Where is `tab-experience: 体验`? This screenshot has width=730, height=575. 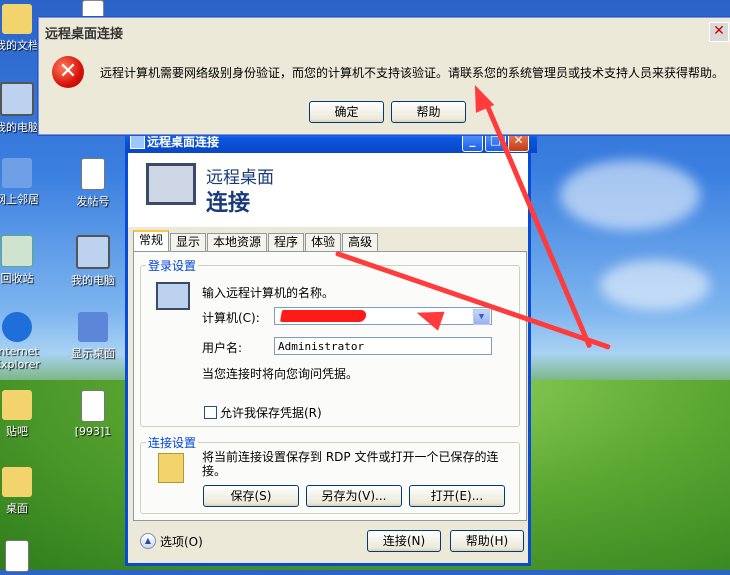 tab-experience: 体验 is located at coordinates (323, 242).